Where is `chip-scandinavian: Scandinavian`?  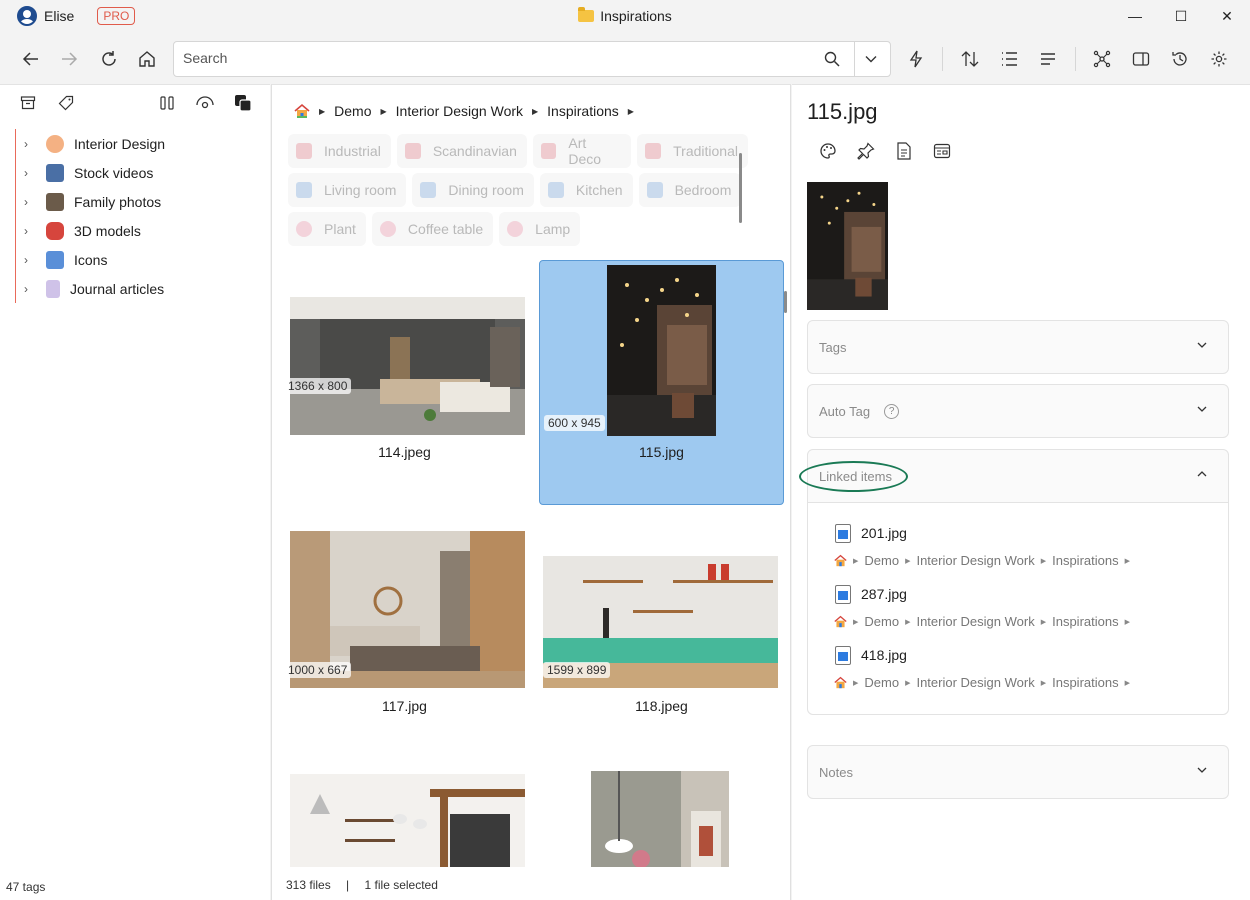
chip-scandinavian: Scandinavian is located at coordinates (461, 151).